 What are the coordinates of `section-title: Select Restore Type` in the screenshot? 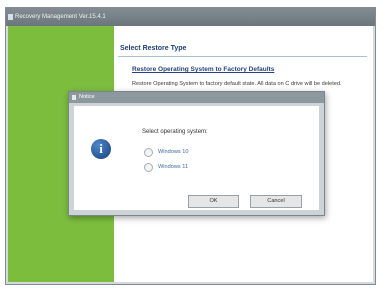 It's located at (153, 48).